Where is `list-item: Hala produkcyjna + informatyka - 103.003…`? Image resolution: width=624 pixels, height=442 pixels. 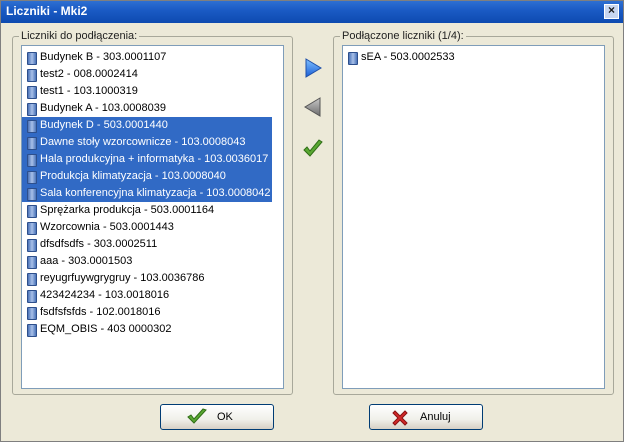 list-item: Hala produkcyjna + informatyka - 103.003… is located at coordinates (147, 159).